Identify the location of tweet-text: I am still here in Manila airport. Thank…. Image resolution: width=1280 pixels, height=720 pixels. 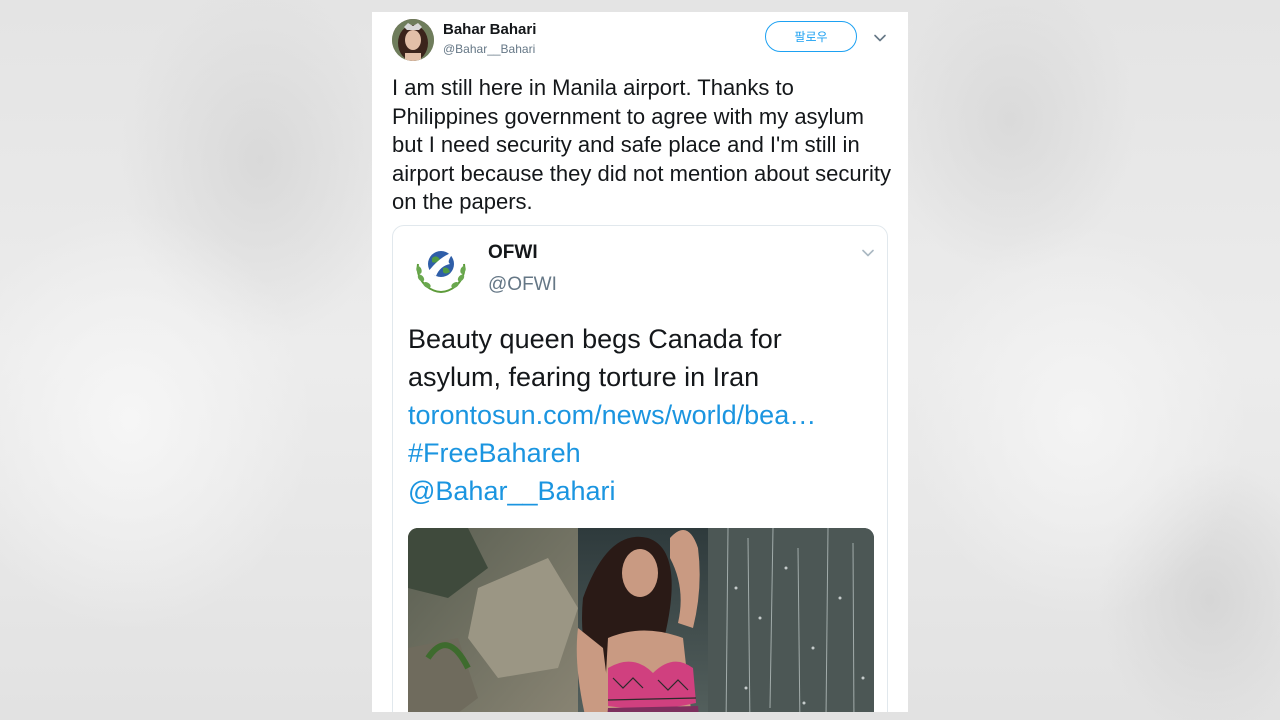
(641, 144).